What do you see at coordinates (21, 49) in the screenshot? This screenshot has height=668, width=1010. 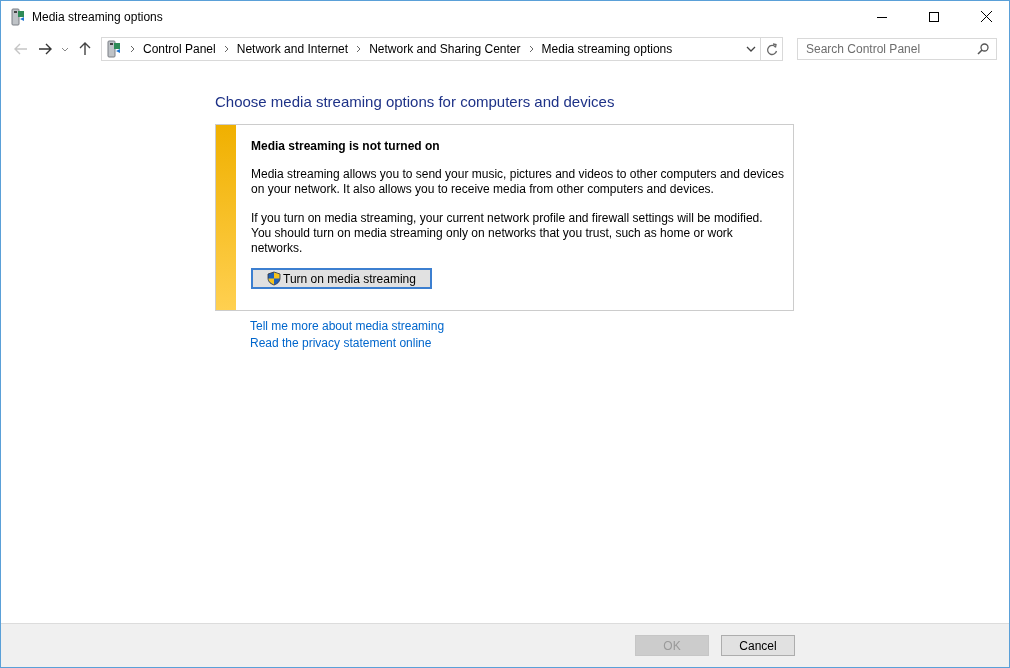 I see `back-arrow-icon` at bounding box center [21, 49].